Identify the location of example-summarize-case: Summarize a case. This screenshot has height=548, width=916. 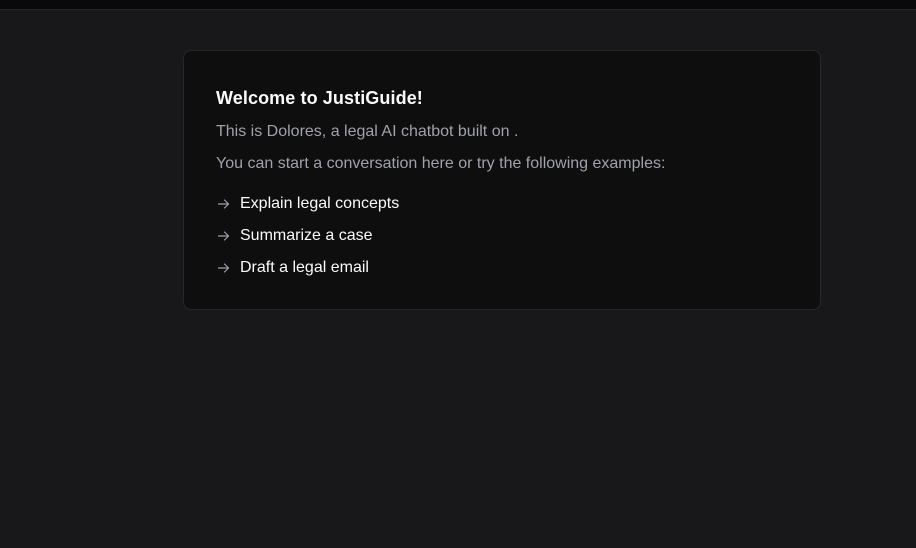
(502, 236).